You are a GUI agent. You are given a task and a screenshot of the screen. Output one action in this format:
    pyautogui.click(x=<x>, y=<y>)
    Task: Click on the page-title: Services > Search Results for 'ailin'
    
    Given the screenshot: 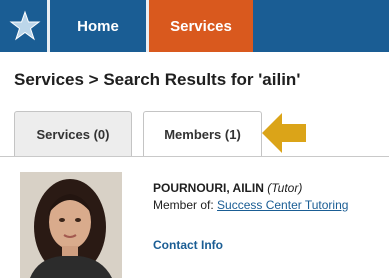 What is the action you would take?
    pyautogui.click(x=157, y=79)
    